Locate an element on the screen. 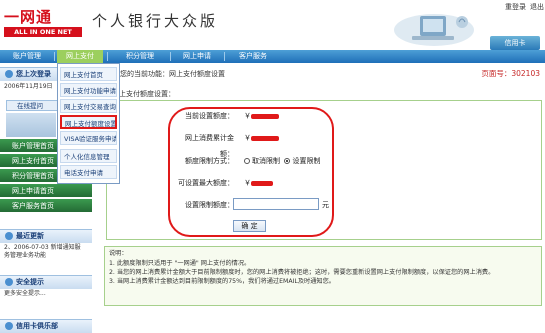 The image size is (545, 333). menu-item-visa-verification: VISA验证服务申请 is located at coordinates (88, 138).